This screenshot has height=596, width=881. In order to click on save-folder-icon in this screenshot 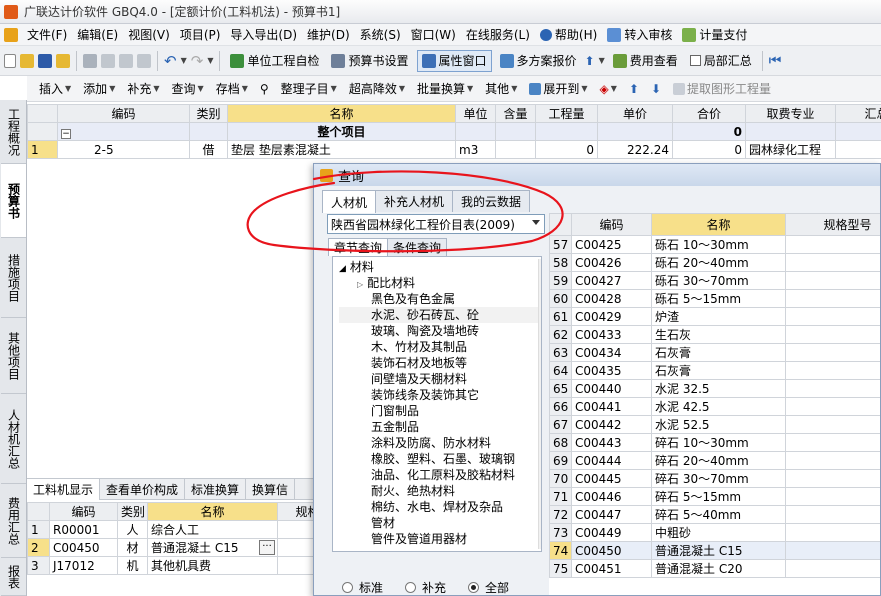, I will do `click(63, 60)`.